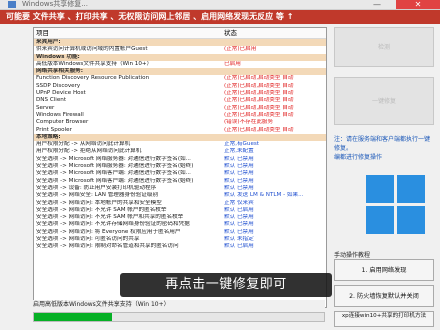  What do you see at coordinates (226, 285) in the screenshot?
I see `video-subtitle: 再点击一键修复即可` at bounding box center [226, 285].